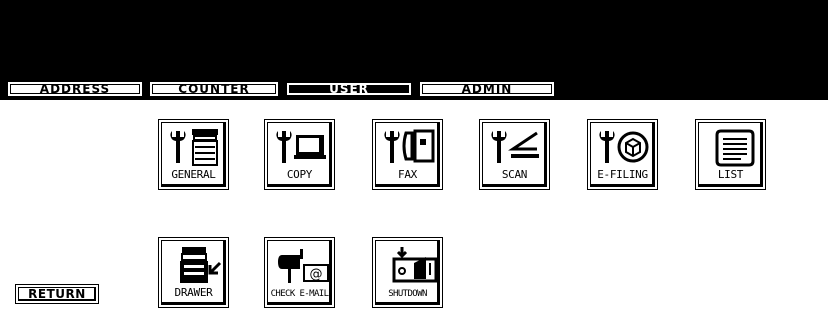 This screenshot has height=312, width=828. Describe the element at coordinates (409, 146) in the screenshot. I see `wrench-fax-icon` at that location.